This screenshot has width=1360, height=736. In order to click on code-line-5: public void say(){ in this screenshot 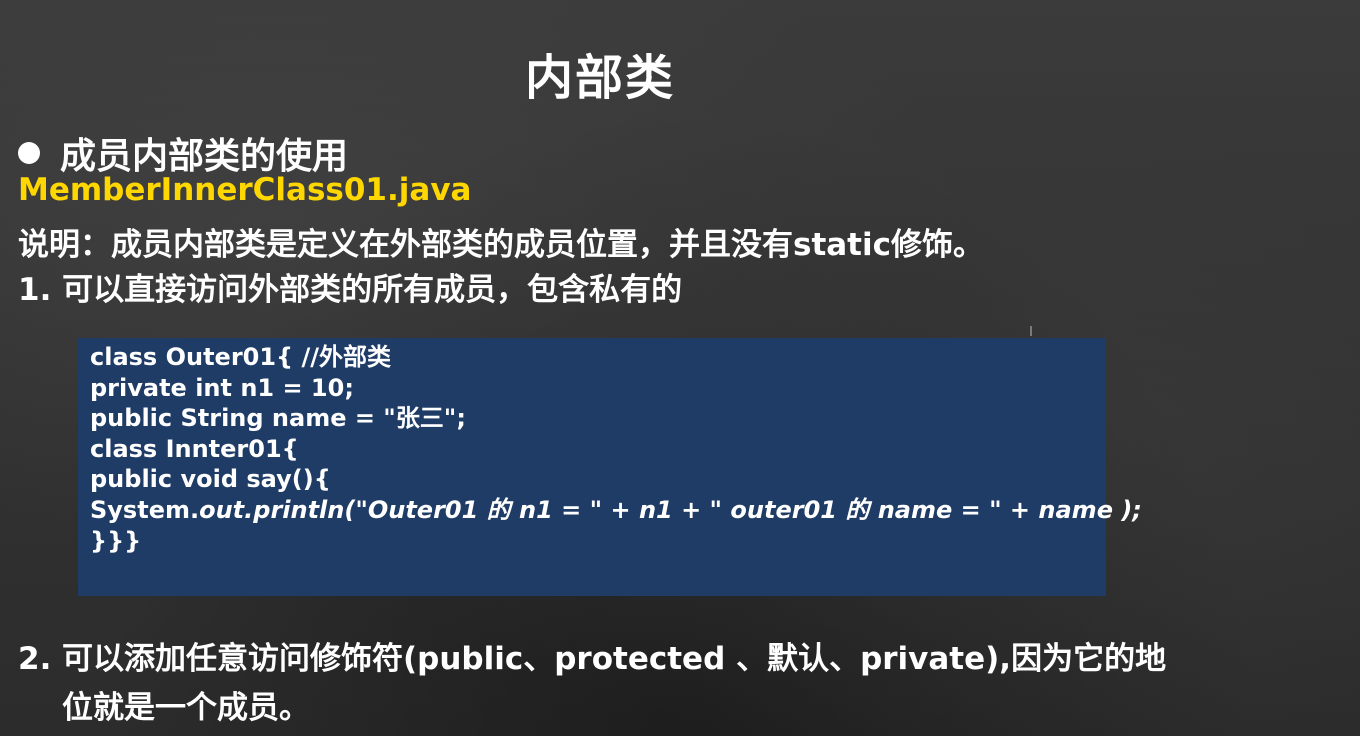, I will do `click(210, 479)`.